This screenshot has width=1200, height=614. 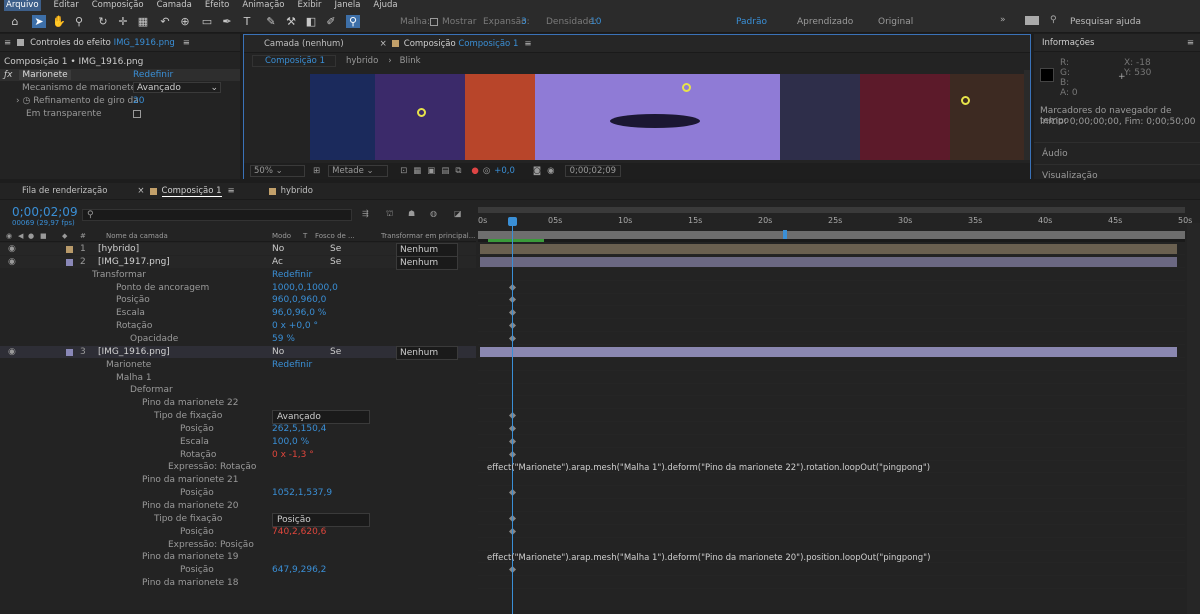 What do you see at coordinates (488, 44) in the screenshot?
I see `tab-comp-name: Composição 1` at bounding box center [488, 44].